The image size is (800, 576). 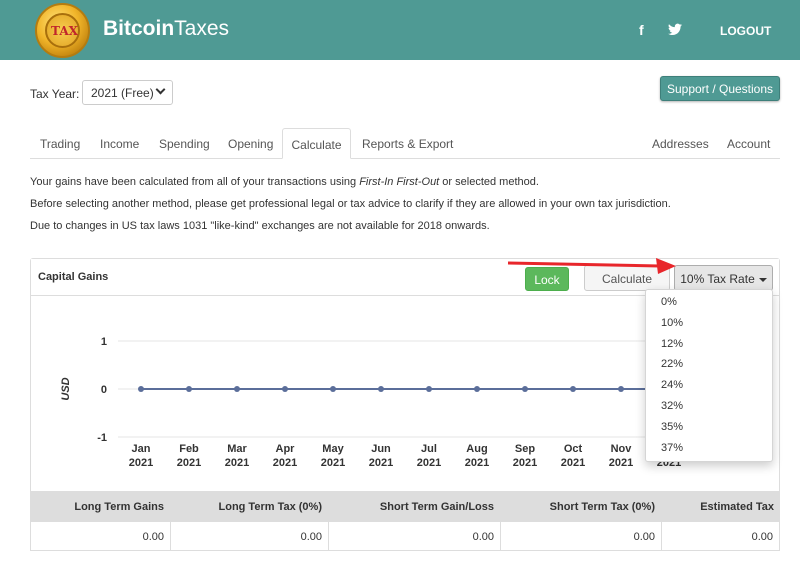 I want to click on tab-addresses: Addresses, so click(x=680, y=143).